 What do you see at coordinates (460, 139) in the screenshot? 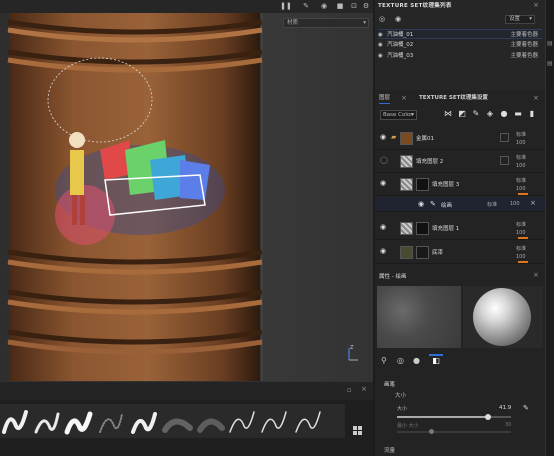
I see `layer-row: ◉ ▰ 金属01 标准 100` at bounding box center [460, 139].